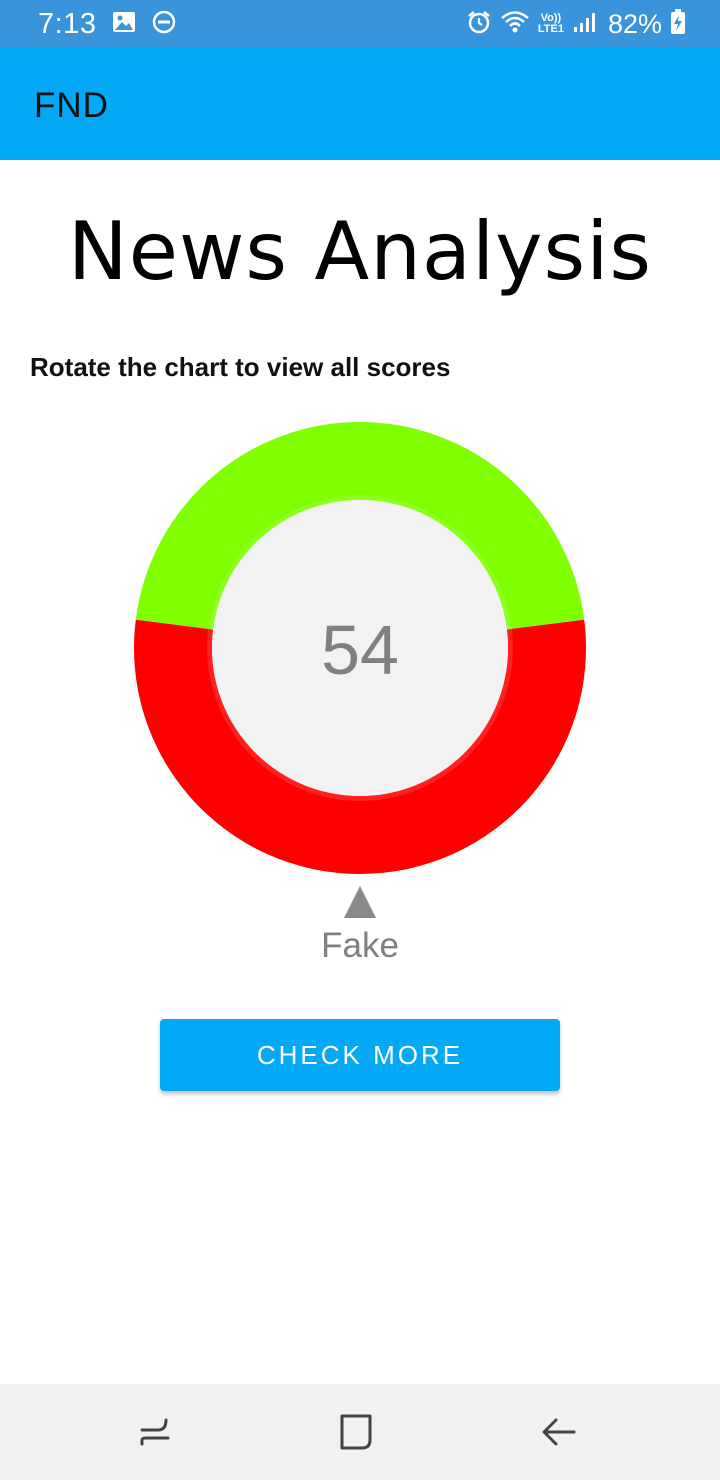 The height and width of the screenshot is (1480, 720). I want to click on recent-apps-icon, so click(155, 1432).